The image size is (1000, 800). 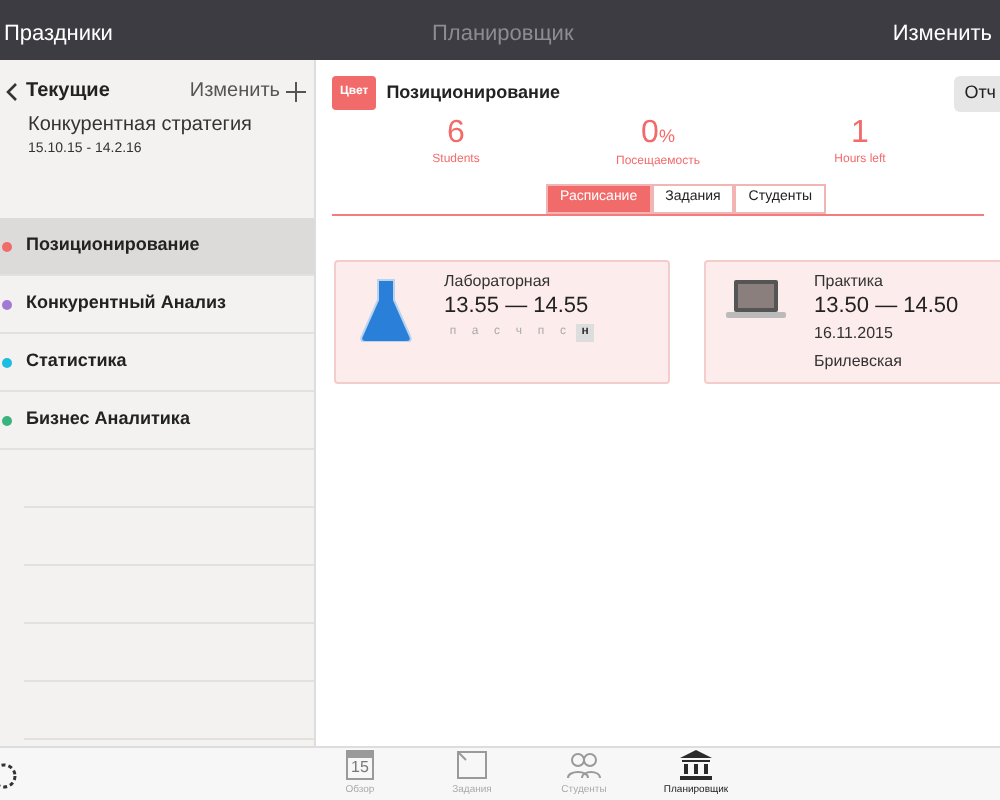 I want to click on sidebar-item: Позиционирование, so click(x=157, y=247).